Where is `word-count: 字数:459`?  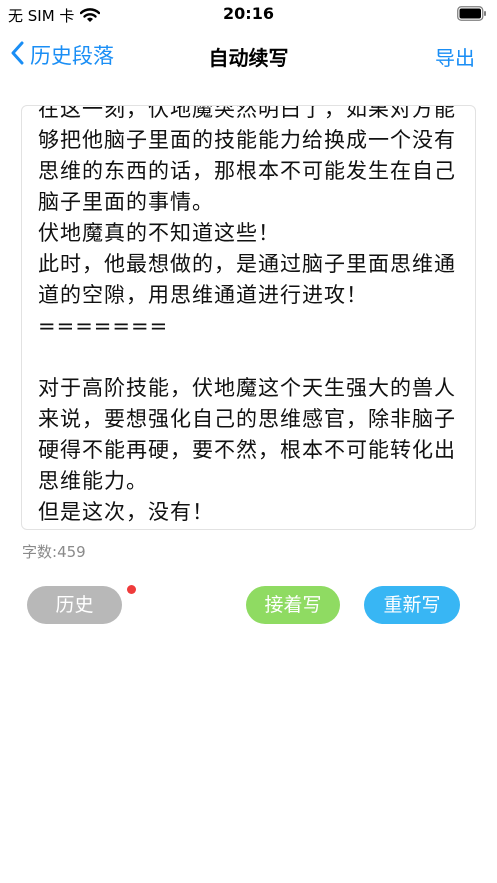 word-count: 字数:459 is located at coordinates (54, 551).